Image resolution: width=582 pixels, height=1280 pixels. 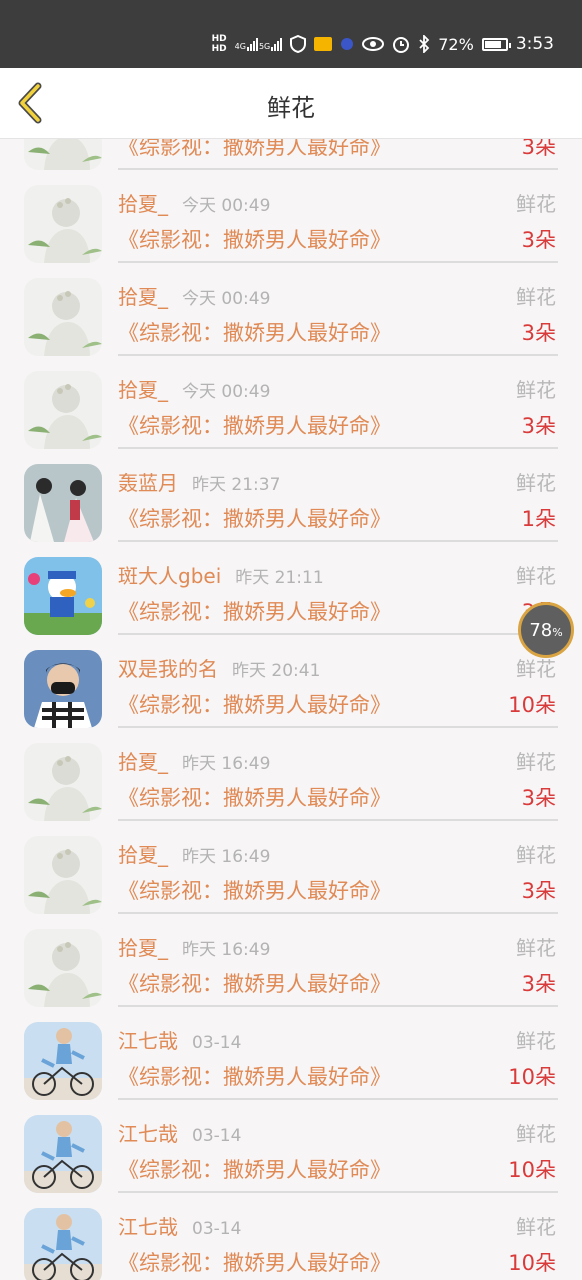 I want to click on username: 斑大人gbei 昨天 21:11, so click(x=221, y=574).